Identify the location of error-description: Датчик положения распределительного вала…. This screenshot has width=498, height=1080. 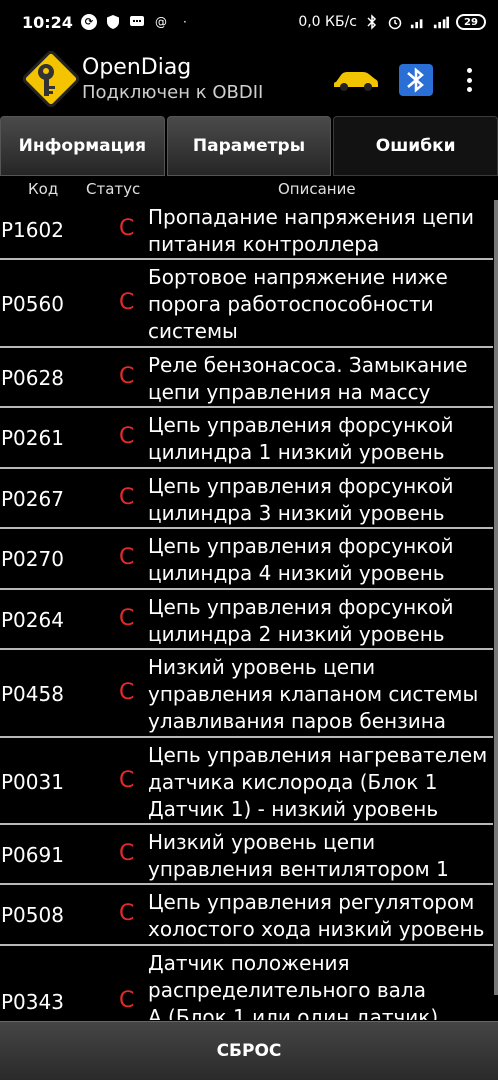
(293, 985).